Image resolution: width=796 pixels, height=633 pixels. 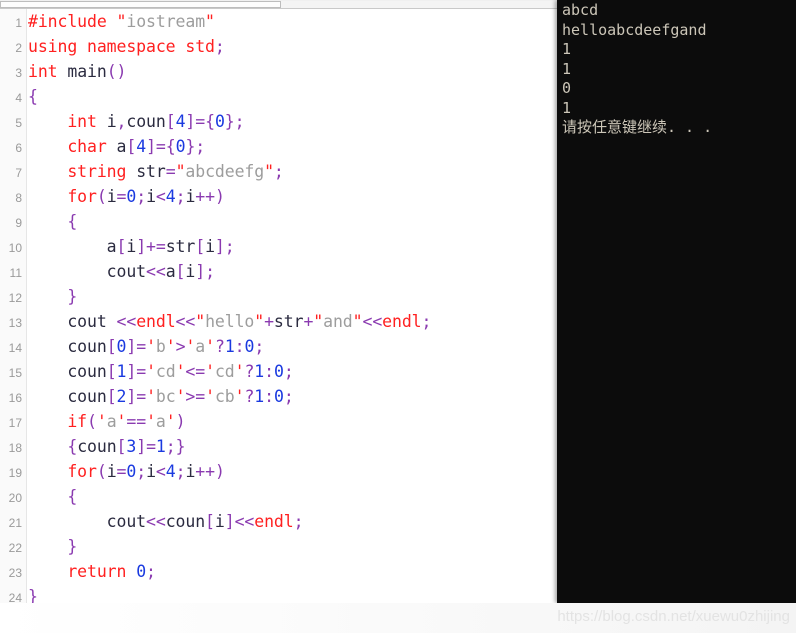 I want to click on line-number: 9, so click(x=18, y=223).